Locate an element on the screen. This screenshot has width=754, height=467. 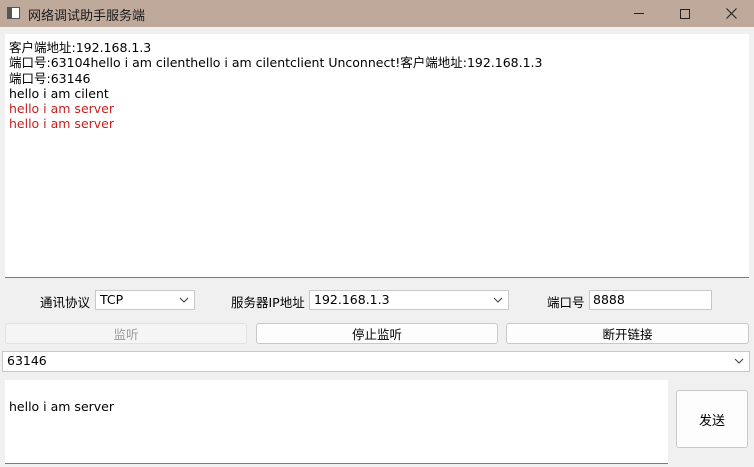
disconnect-button: 断开链接 is located at coordinates (627, 333).